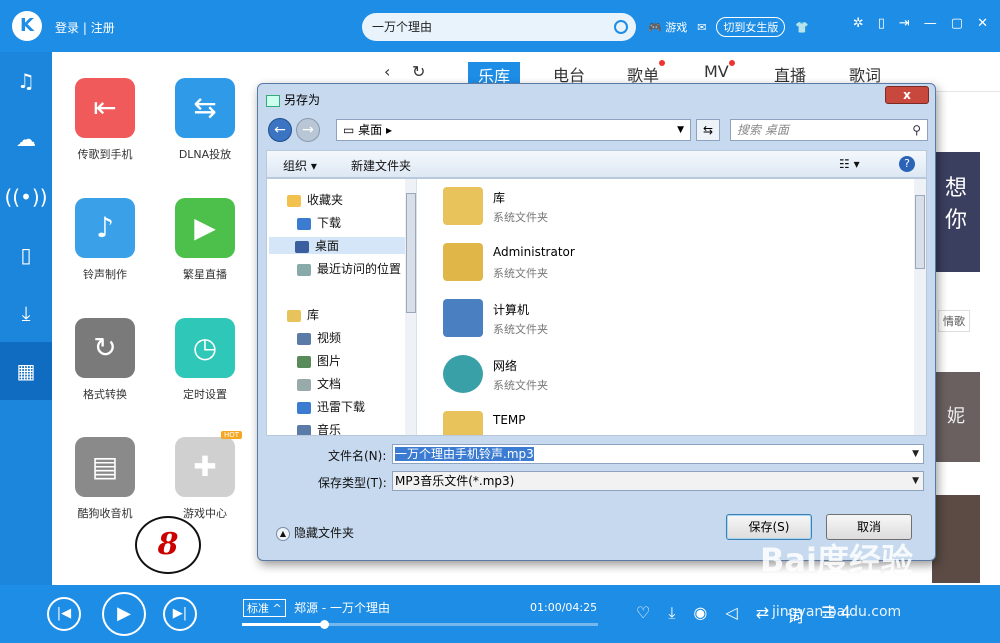 The height and width of the screenshot is (643, 1000). I want to click on tree-item-recent: 最近访问的位置, so click(349, 268).